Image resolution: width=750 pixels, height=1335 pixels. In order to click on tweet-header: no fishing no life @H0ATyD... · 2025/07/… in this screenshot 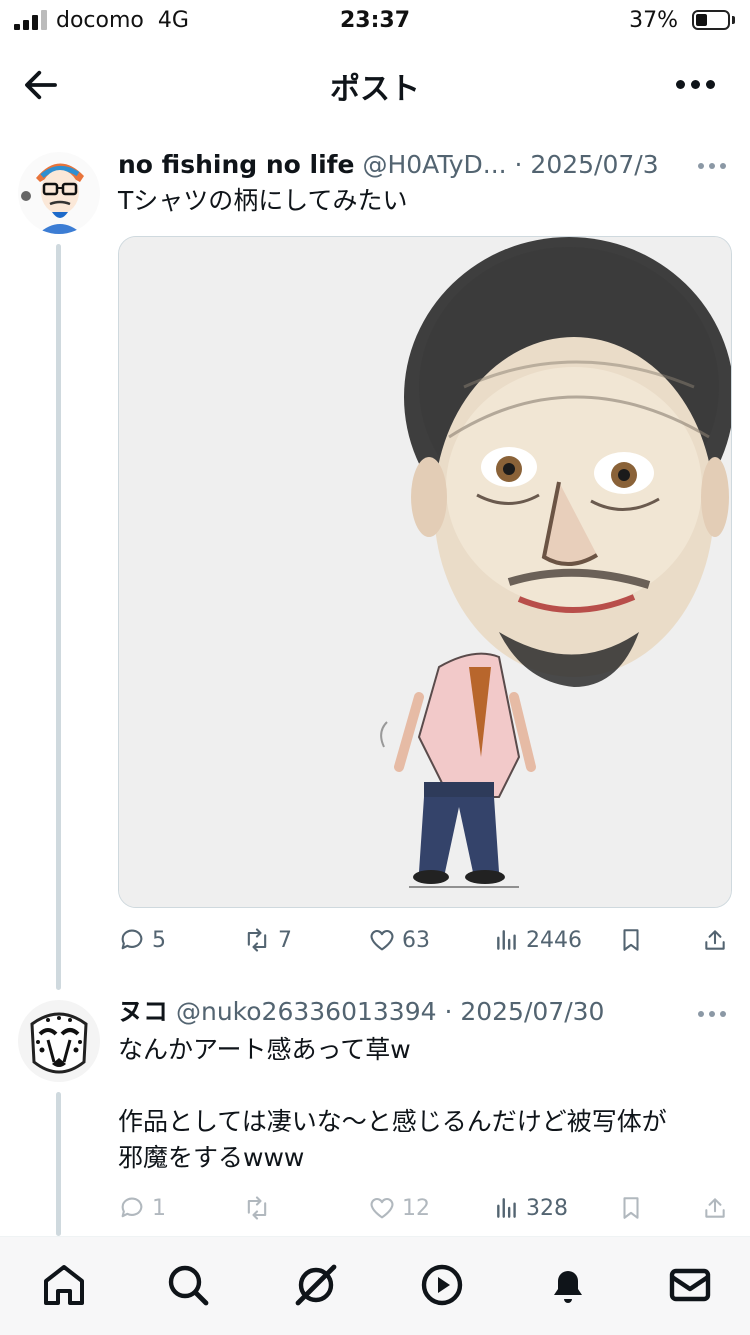, I will do `click(389, 165)`.